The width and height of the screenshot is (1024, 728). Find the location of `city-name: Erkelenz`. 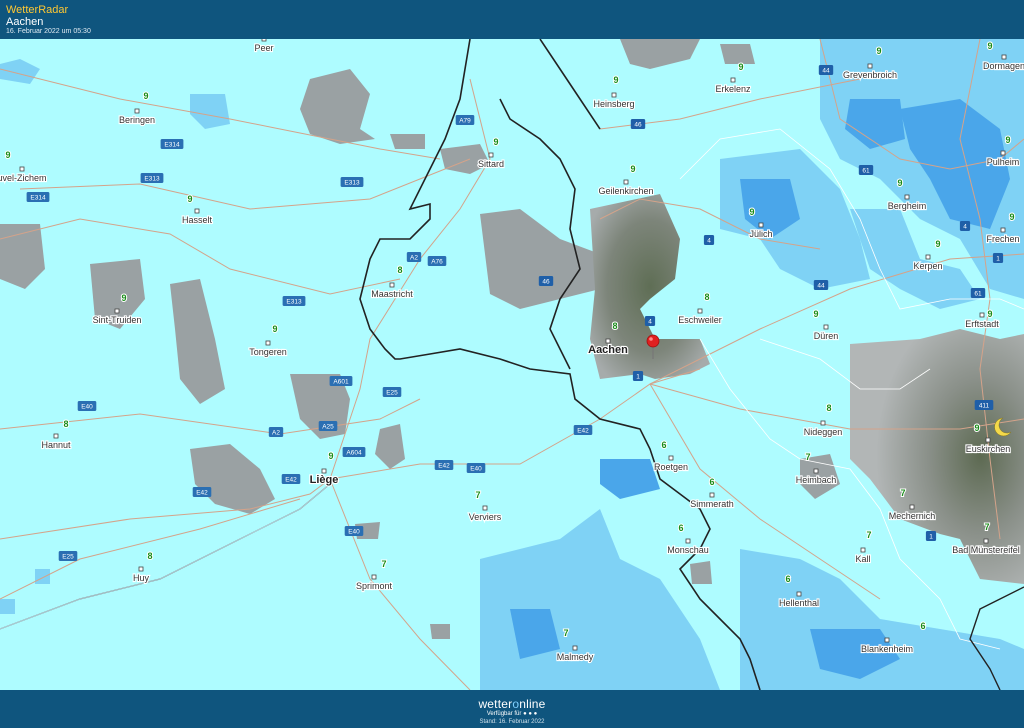

city-name: Erkelenz is located at coordinates (733, 89).